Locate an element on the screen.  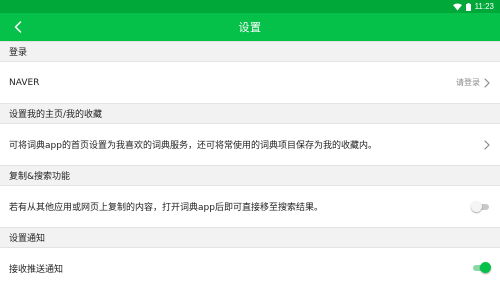
status-bar: 11:23 is located at coordinates (250, 6).